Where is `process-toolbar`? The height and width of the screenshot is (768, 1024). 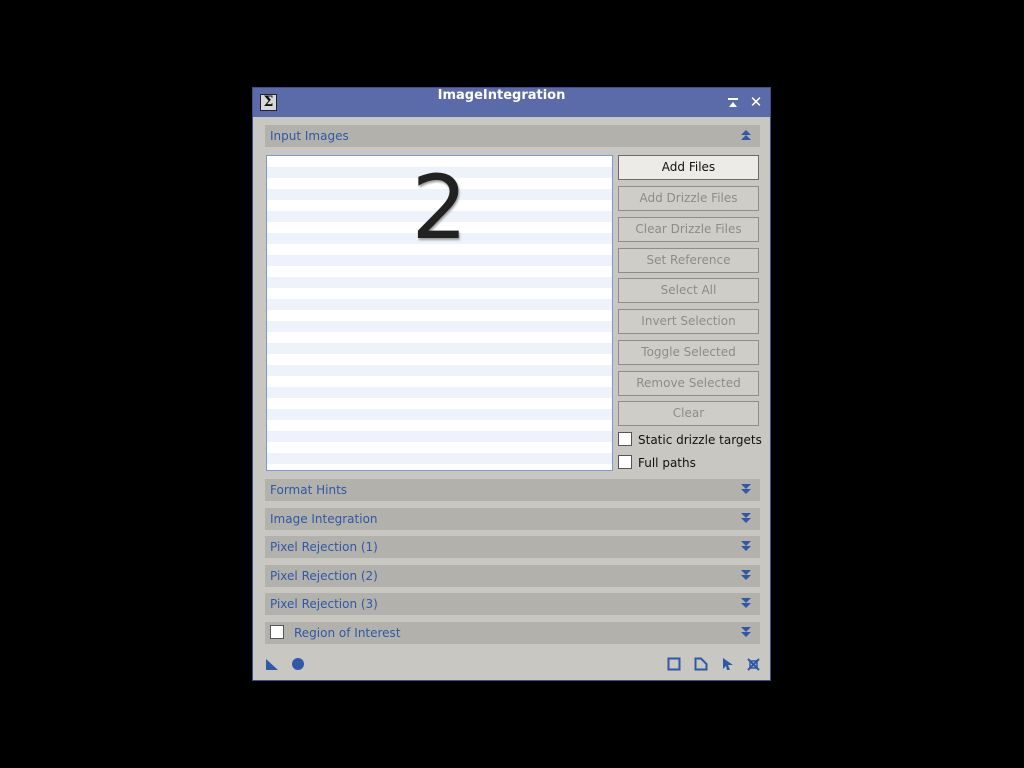 process-toolbar is located at coordinates (511, 665).